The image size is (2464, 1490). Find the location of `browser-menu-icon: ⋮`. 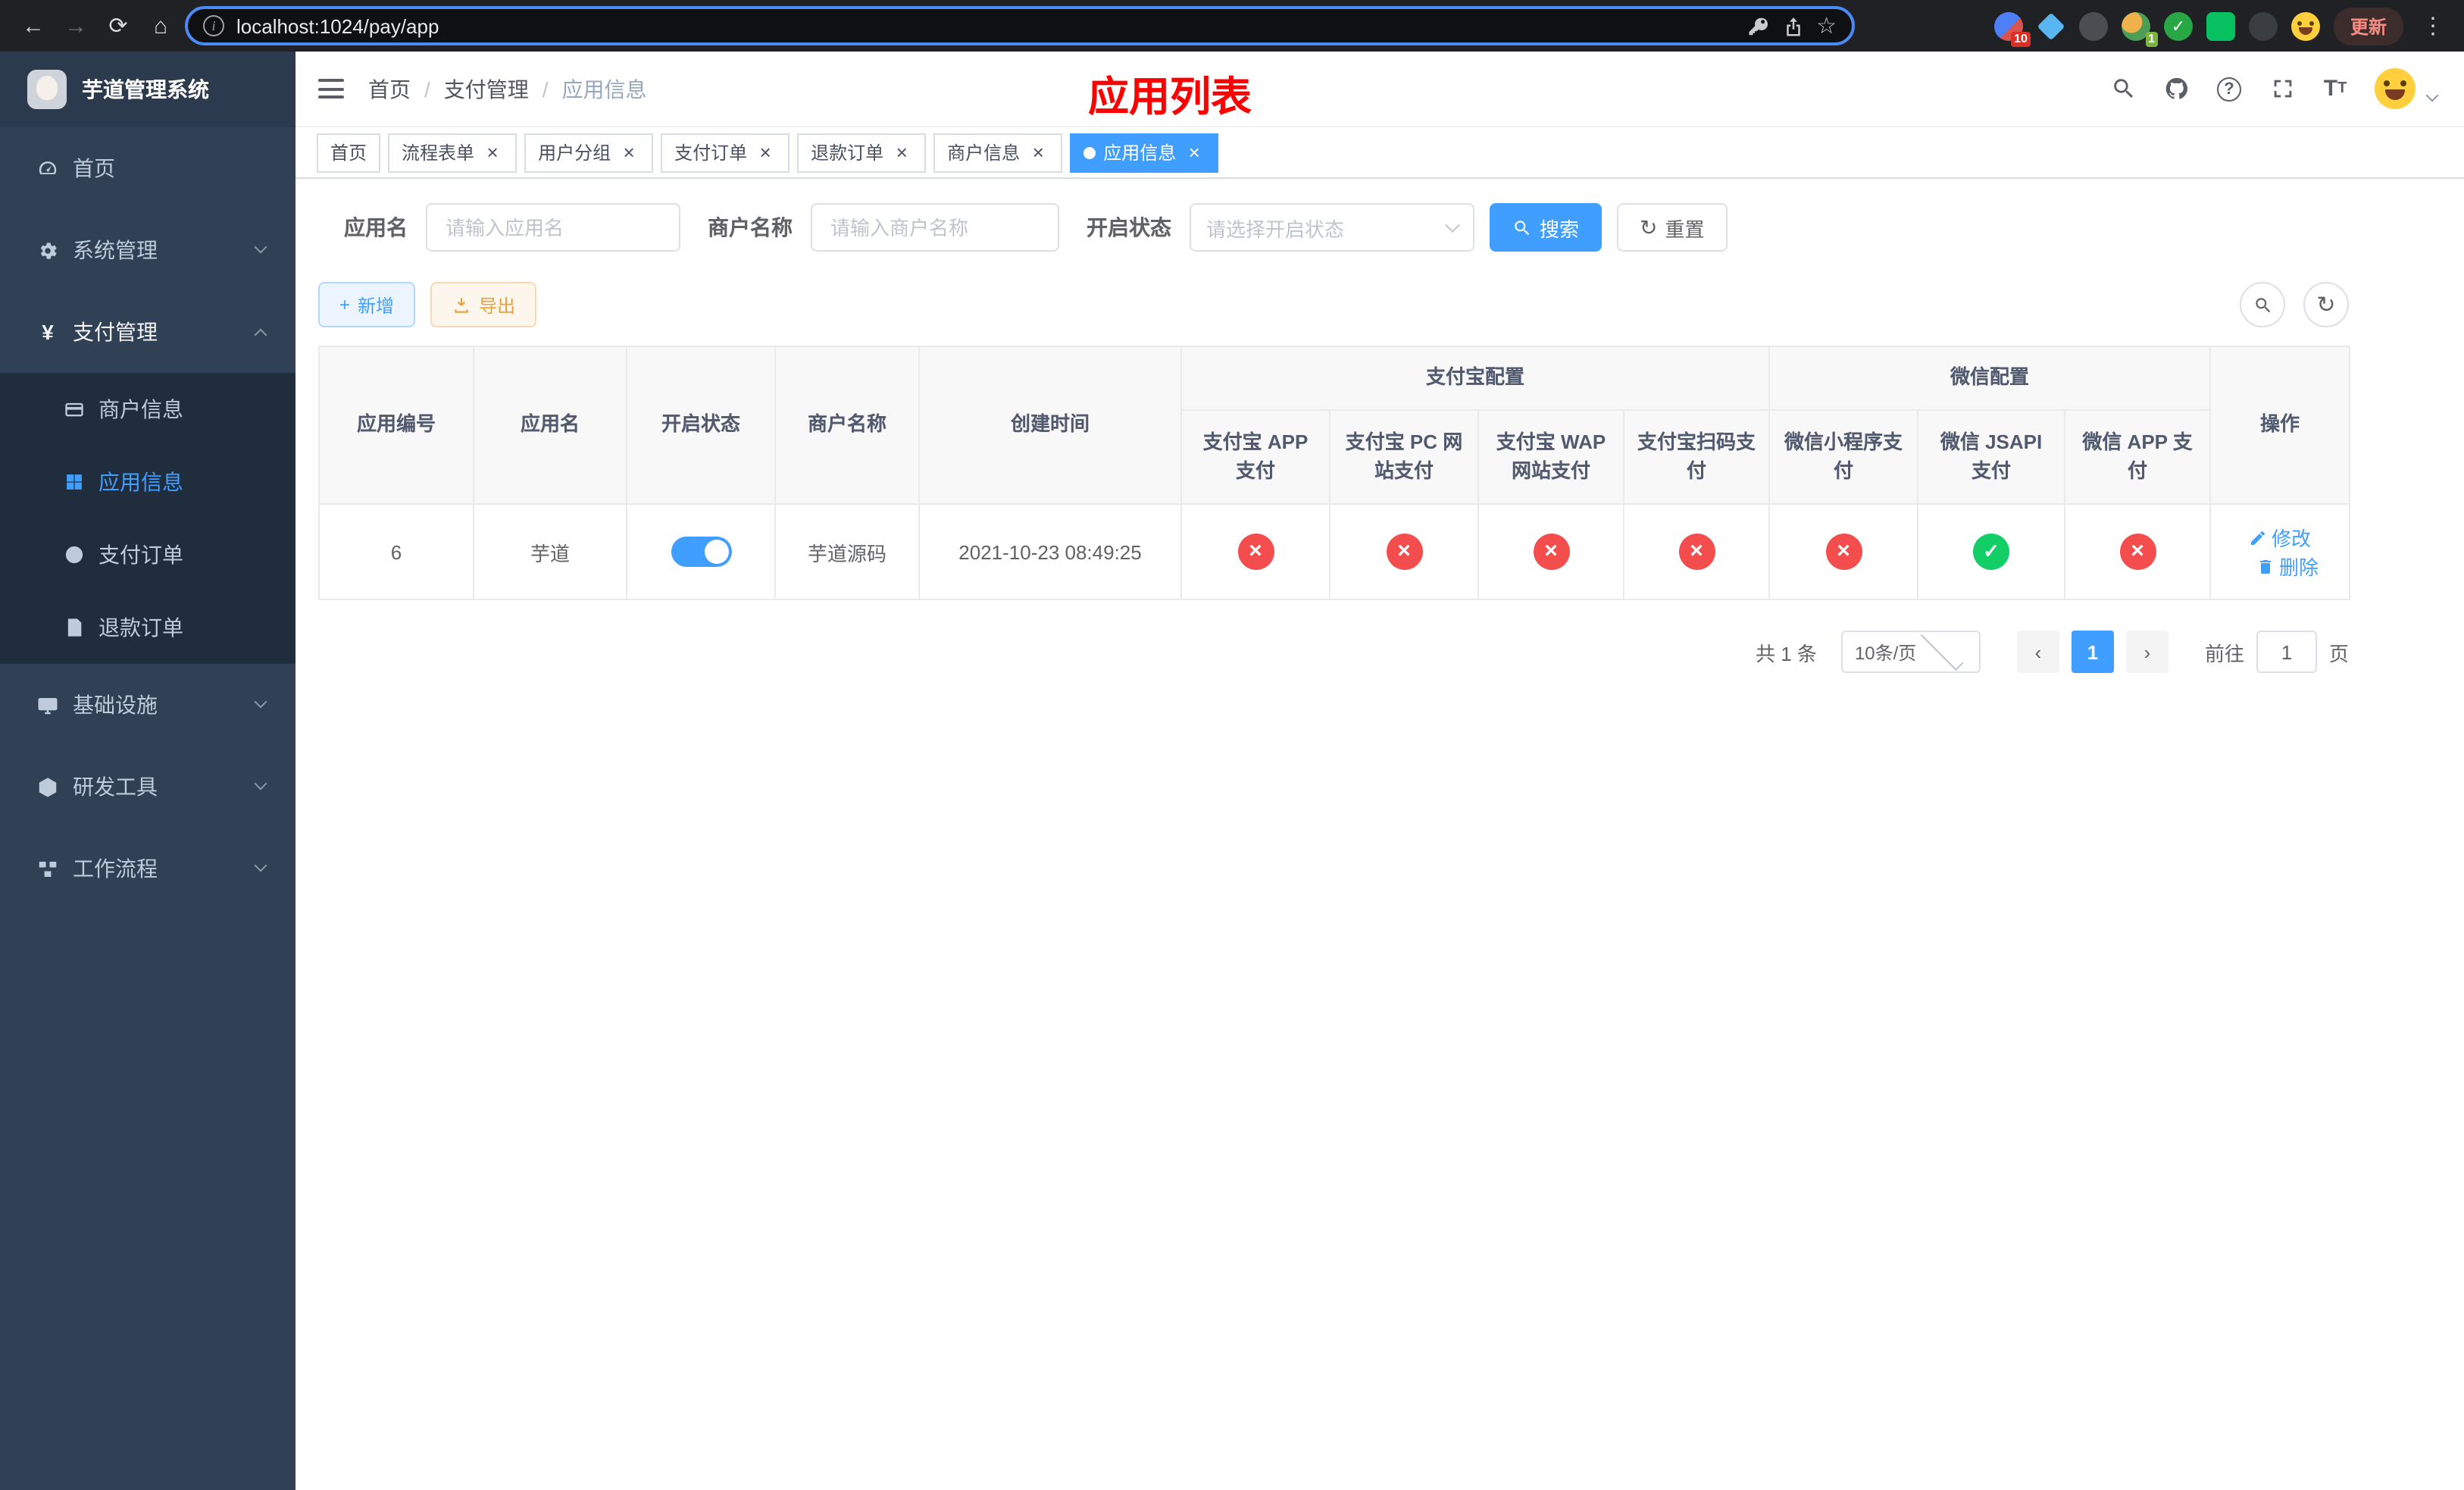

browser-menu-icon: ⋮ is located at coordinates (2433, 26).